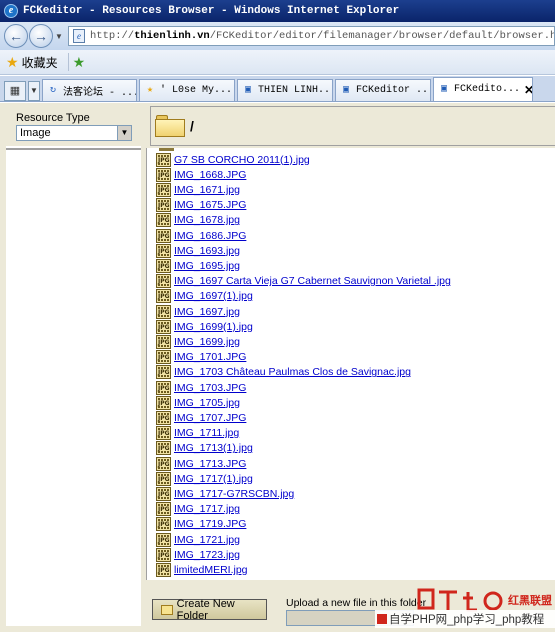  What do you see at coordinates (15, 91) in the screenshot?
I see `quick-tabs-icon: ▦` at bounding box center [15, 91].